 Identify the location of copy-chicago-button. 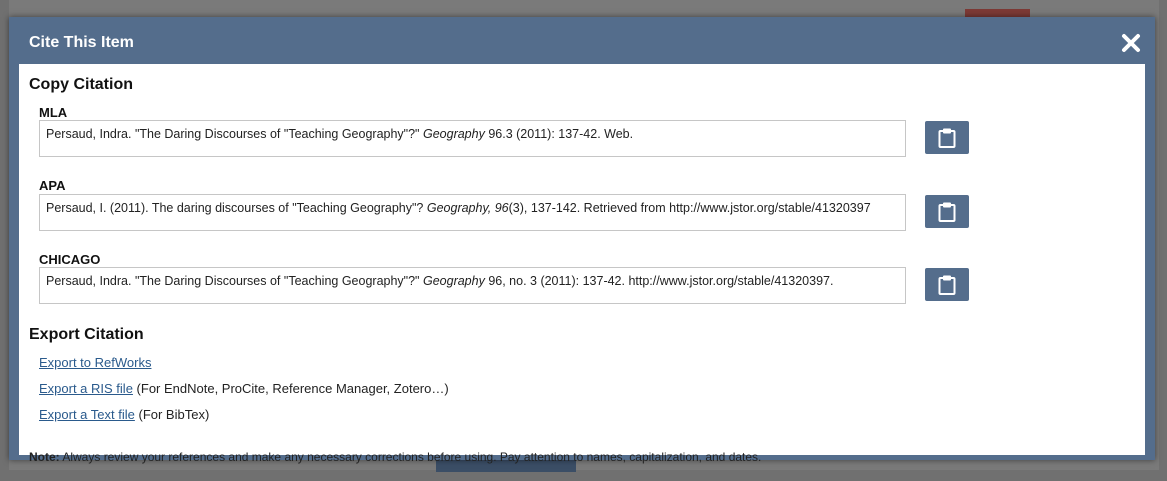
(947, 284).